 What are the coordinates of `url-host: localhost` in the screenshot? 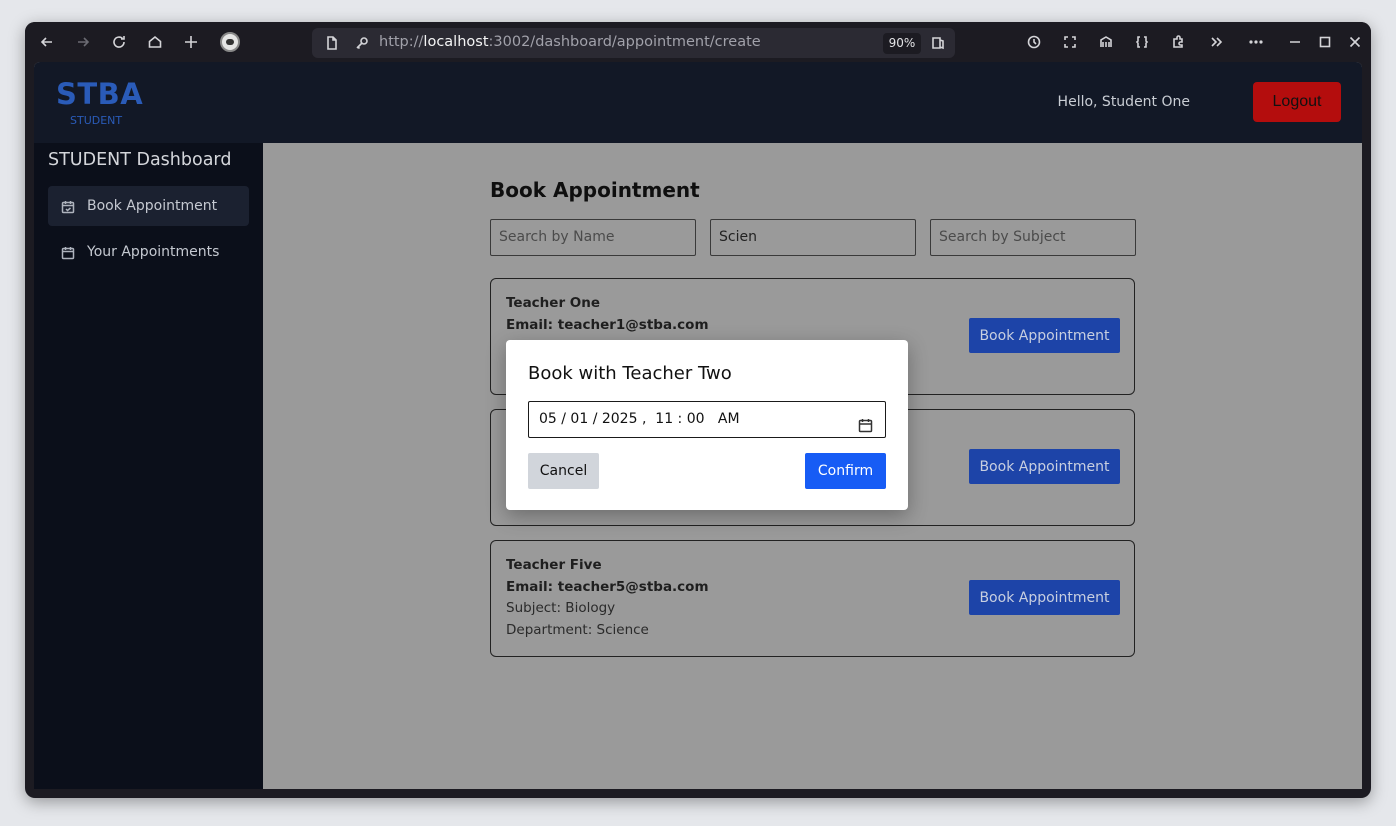 It's located at (456, 42).